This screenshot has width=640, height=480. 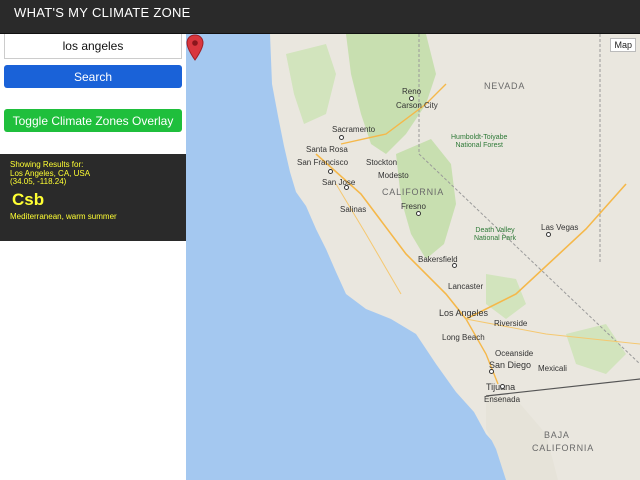 What do you see at coordinates (63, 216) in the screenshot?
I see `climate-zone-description: Mediterranean, warm summer` at bounding box center [63, 216].